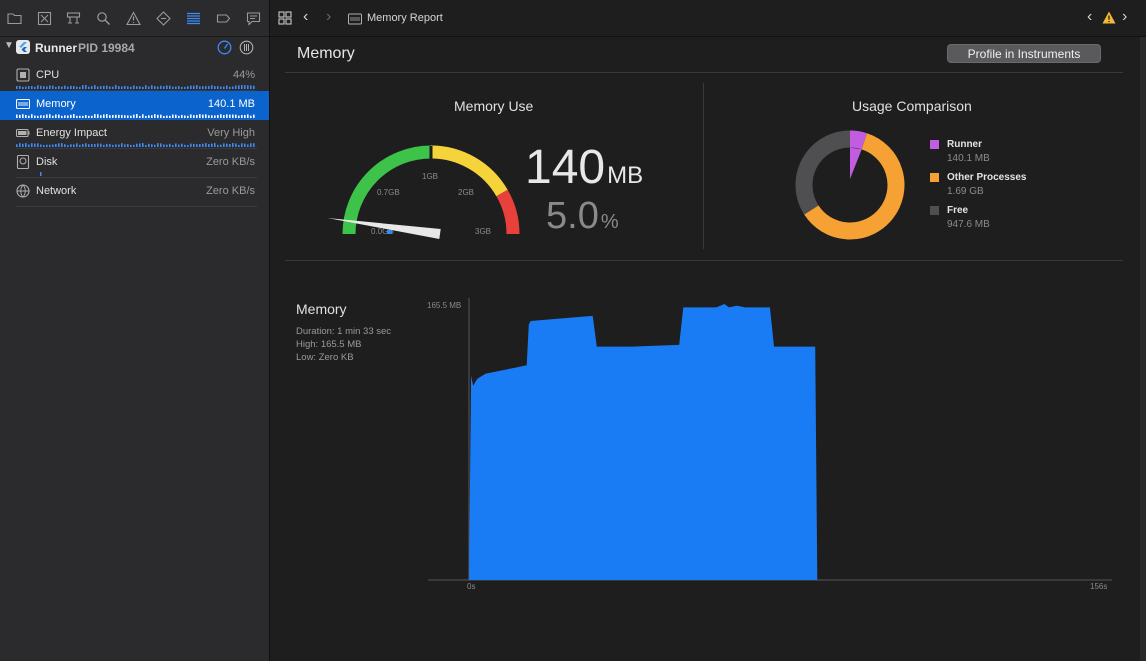 Image resolution: width=1146 pixels, height=661 pixels. What do you see at coordinates (328, 17) in the screenshot?
I see `forward-chevron-icon: ›` at bounding box center [328, 17].